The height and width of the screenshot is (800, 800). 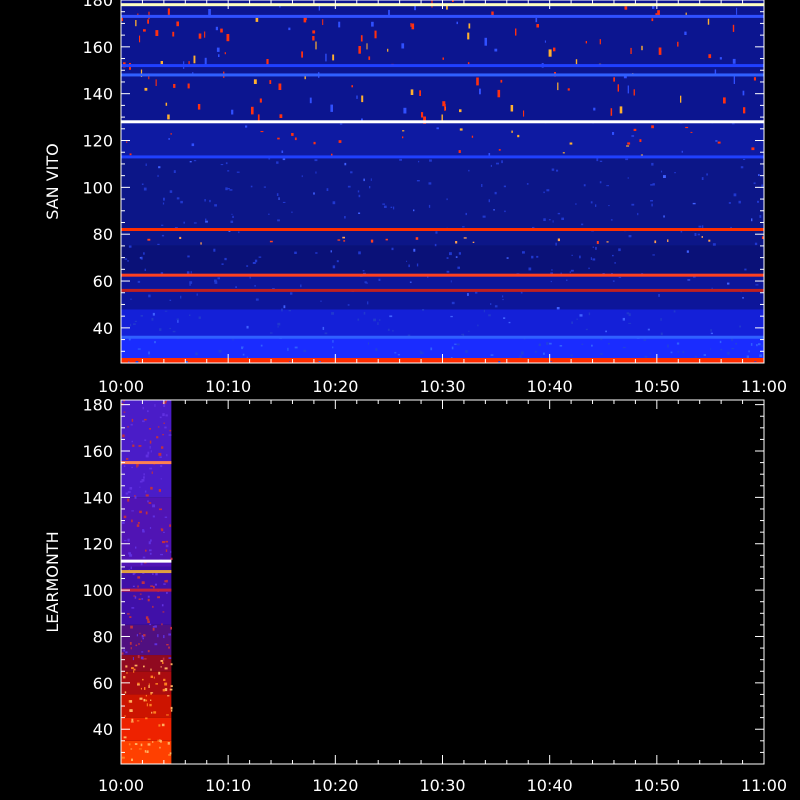 I want to click on x-tick-label: 10:40, so click(x=550, y=386).